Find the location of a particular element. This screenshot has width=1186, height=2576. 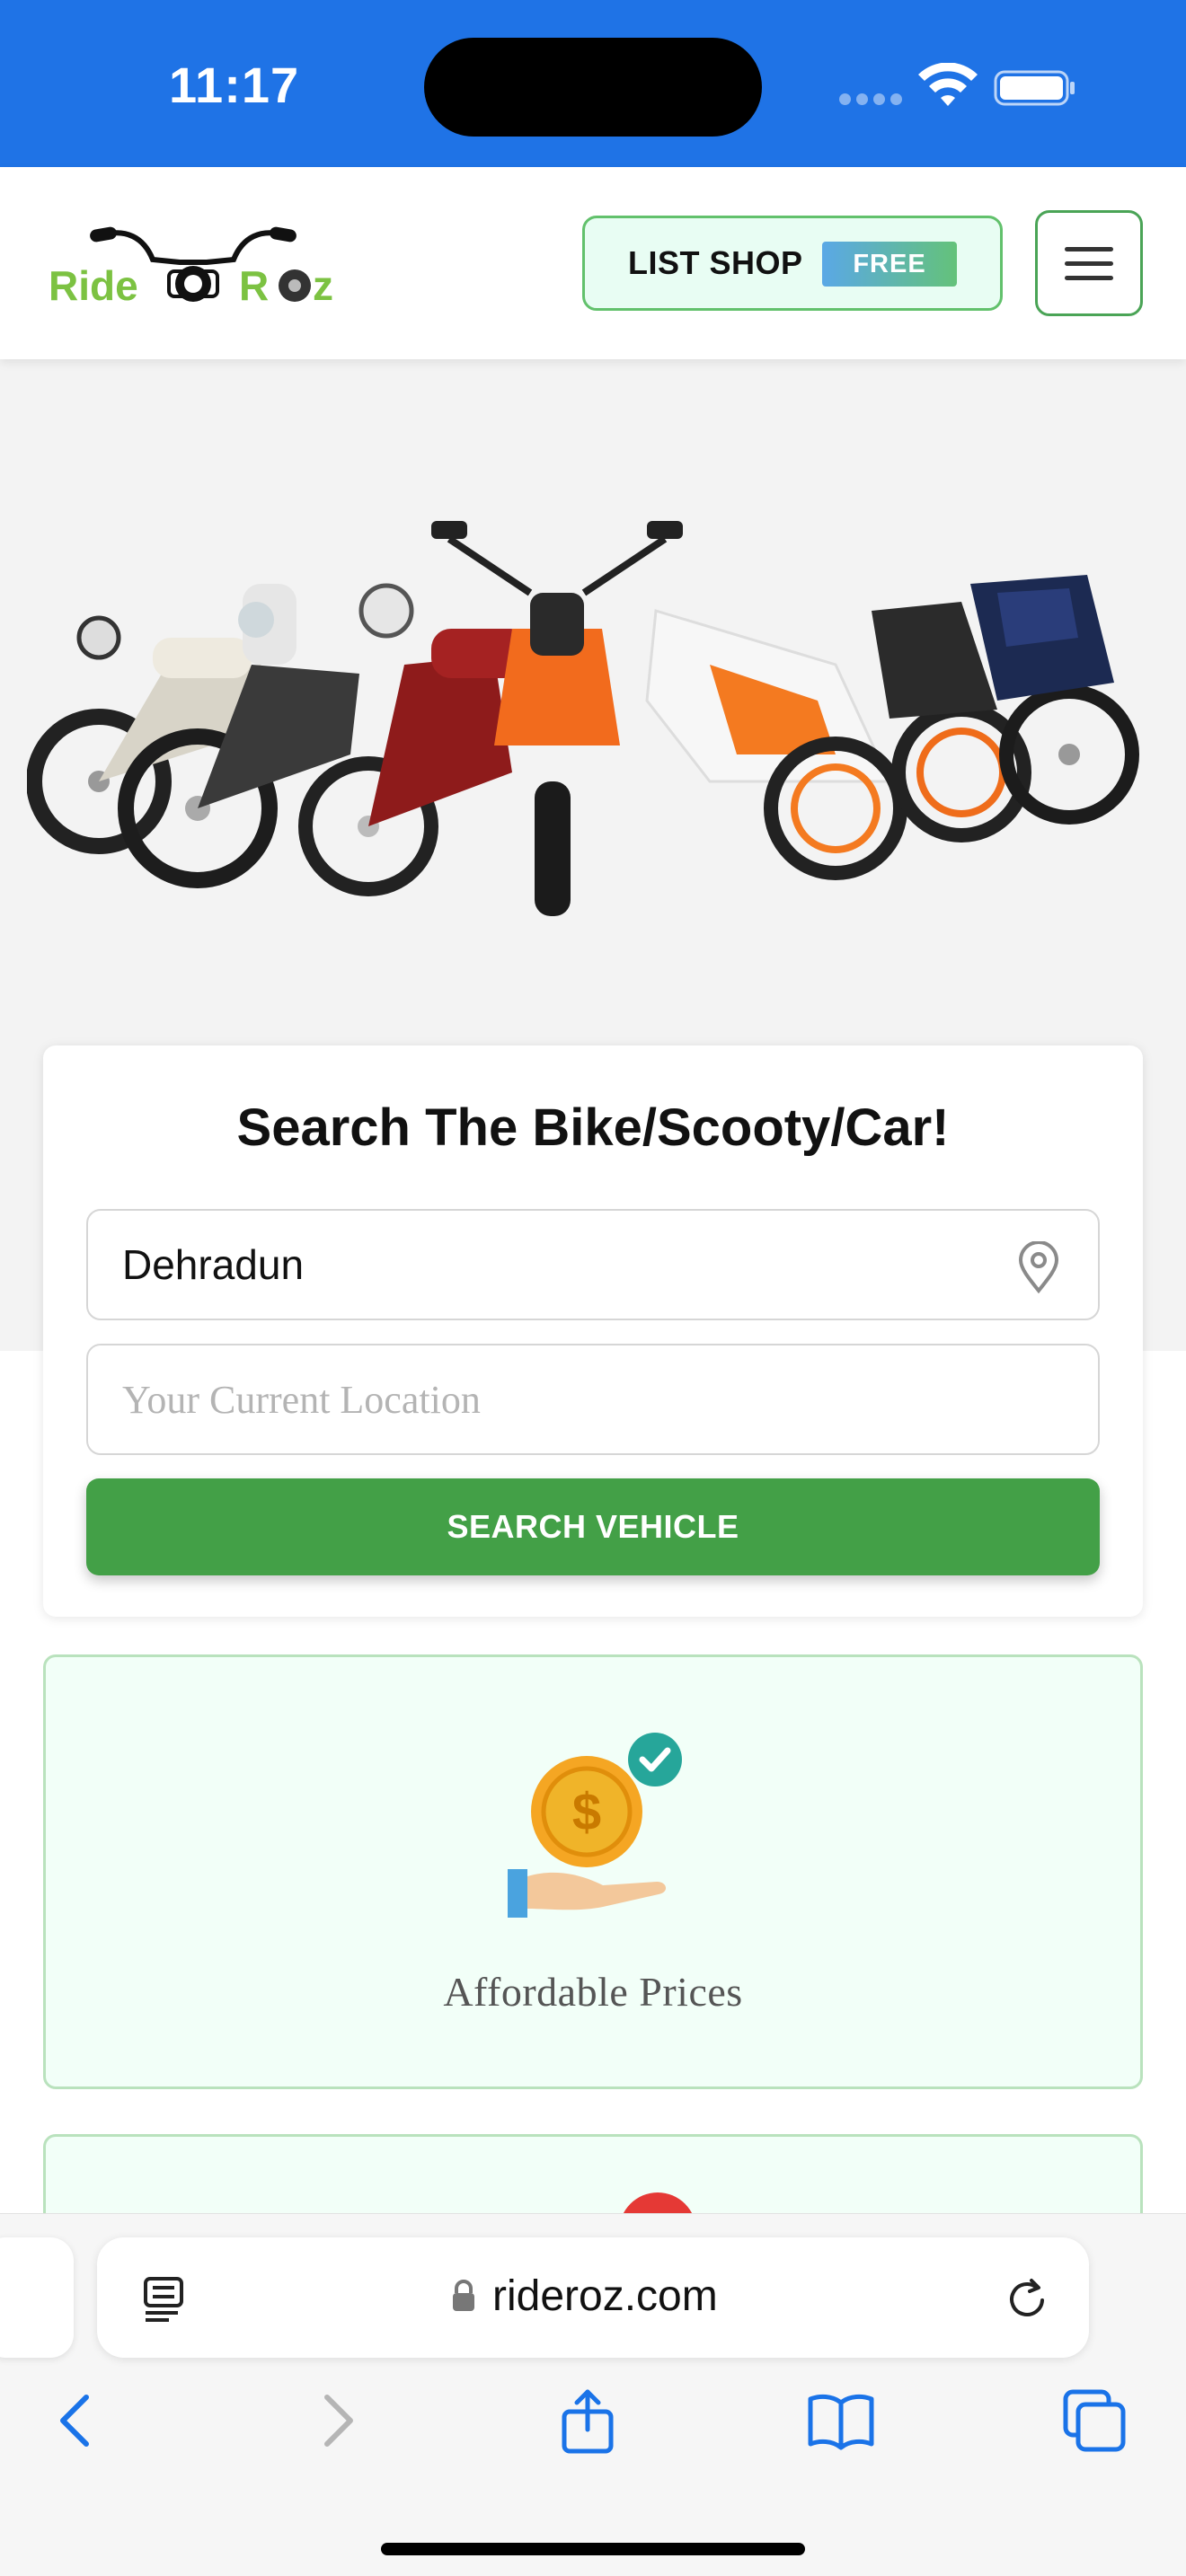

back-icon is located at coordinates (77, 2421).